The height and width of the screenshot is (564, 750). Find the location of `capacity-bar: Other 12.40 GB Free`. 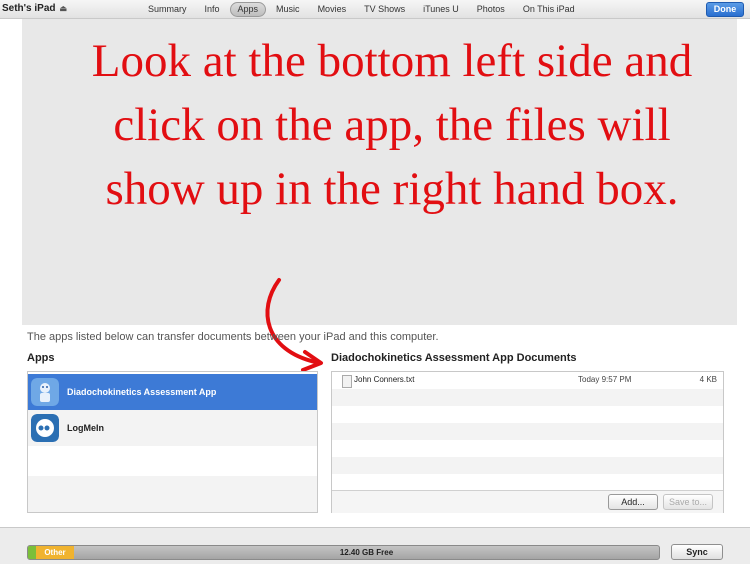

capacity-bar: Other 12.40 GB Free is located at coordinates (343, 552).